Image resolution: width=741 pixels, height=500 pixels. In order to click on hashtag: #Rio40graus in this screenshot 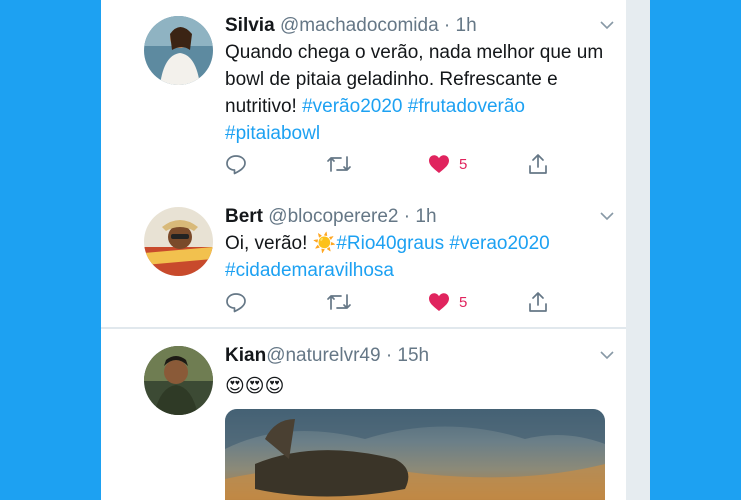, I will do `click(390, 243)`.